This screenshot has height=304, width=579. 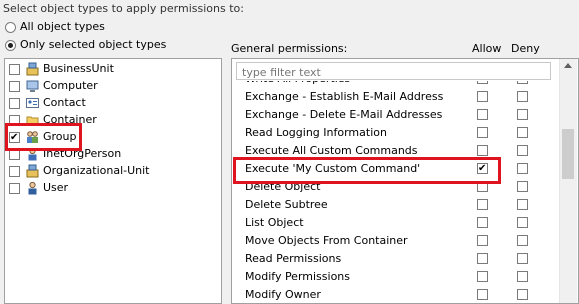 I want to click on permission-row: Move Objects From Container, so click(x=397, y=241).